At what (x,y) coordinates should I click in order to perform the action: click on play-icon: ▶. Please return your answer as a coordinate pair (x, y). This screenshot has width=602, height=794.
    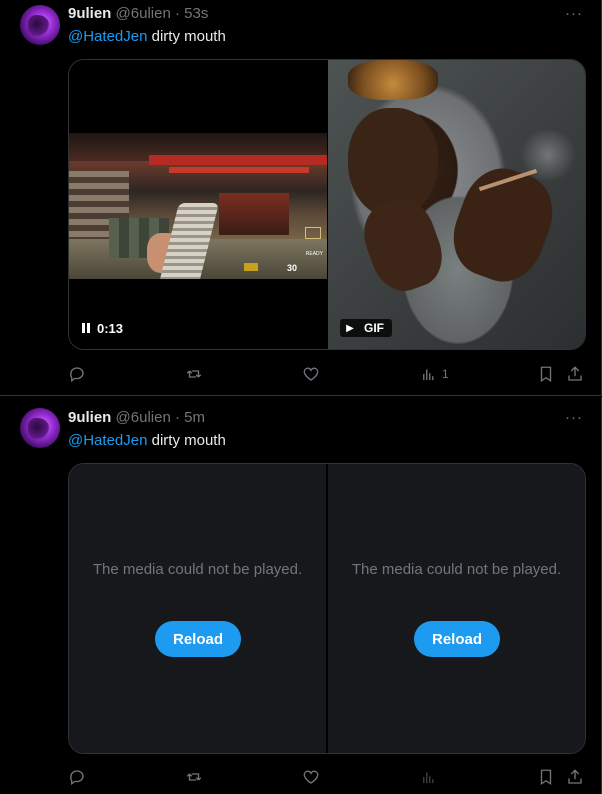
    Looking at the image, I should click on (350, 328).